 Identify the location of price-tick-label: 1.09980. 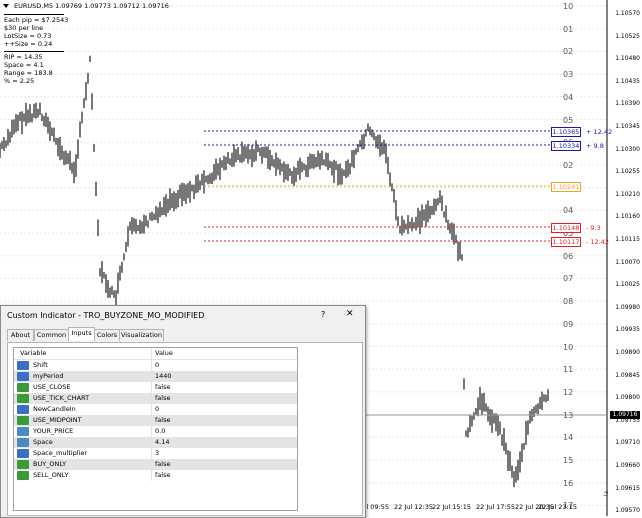
(627, 307).